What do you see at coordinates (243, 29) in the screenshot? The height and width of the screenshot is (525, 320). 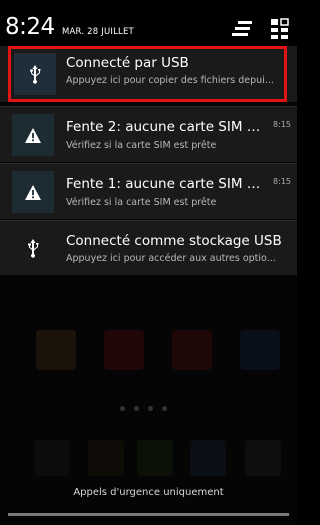 I see `notification-clear-icon` at bounding box center [243, 29].